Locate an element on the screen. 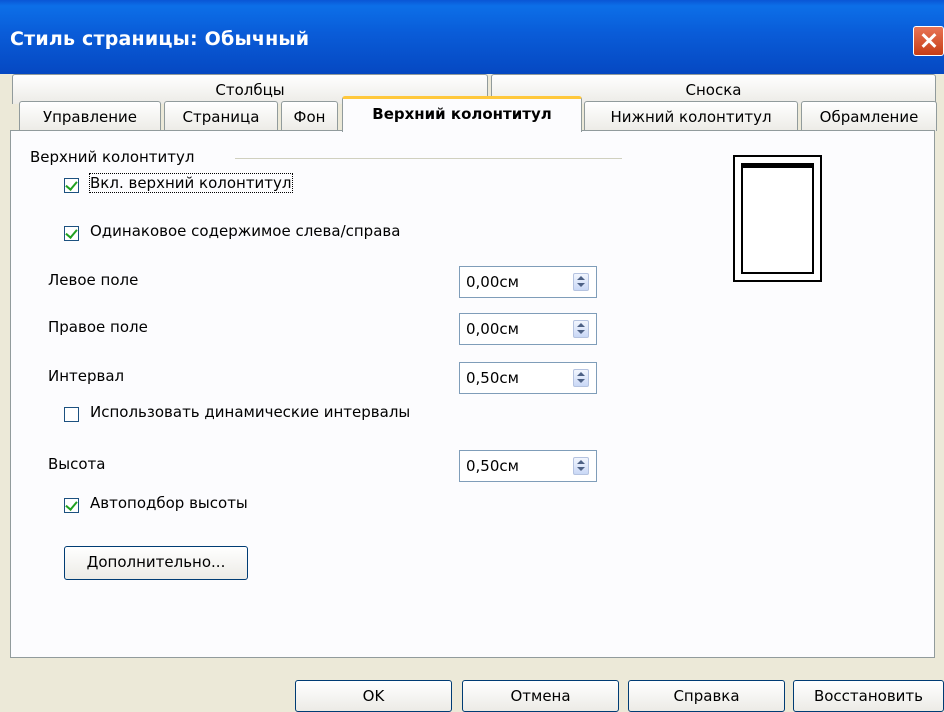  page-preview is located at coordinates (777, 218).